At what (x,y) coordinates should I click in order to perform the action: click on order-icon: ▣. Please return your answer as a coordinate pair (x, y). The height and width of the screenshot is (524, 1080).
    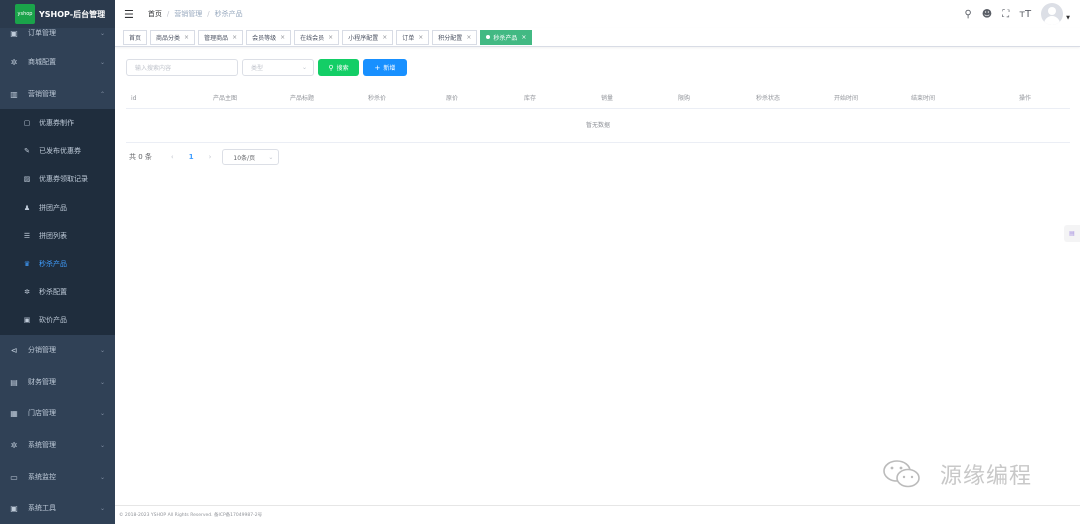
    Looking at the image, I should click on (14, 33).